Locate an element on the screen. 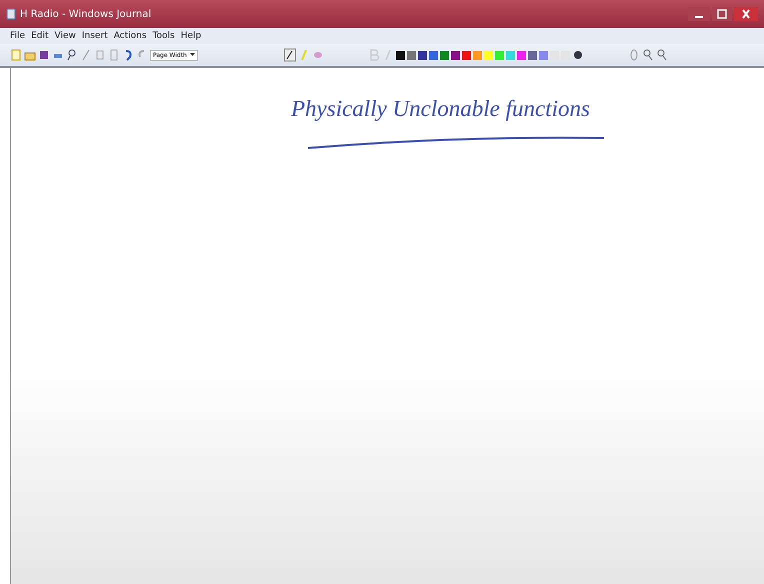 The width and height of the screenshot is (764, 584). menu-item: File is located at coordinates (18, 36).